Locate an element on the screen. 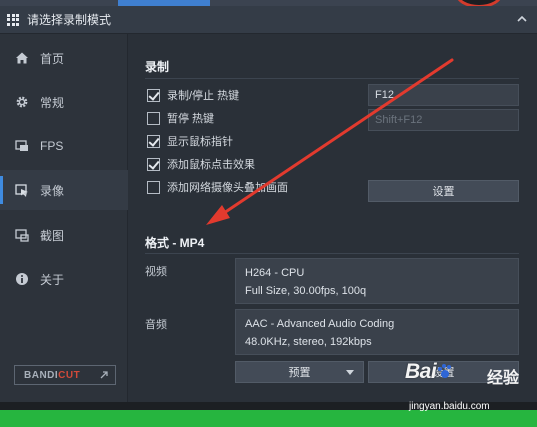  watermark-logo: Bai is located at coordinates (429, 372).